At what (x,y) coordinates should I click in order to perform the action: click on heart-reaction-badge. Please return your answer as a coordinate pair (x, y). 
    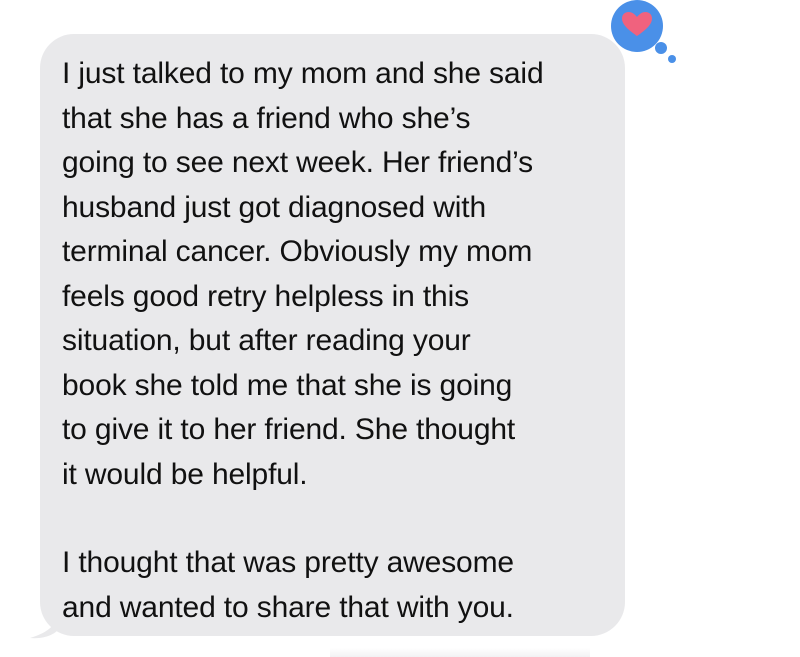
    Looking at the image, I should click on (642, 32).